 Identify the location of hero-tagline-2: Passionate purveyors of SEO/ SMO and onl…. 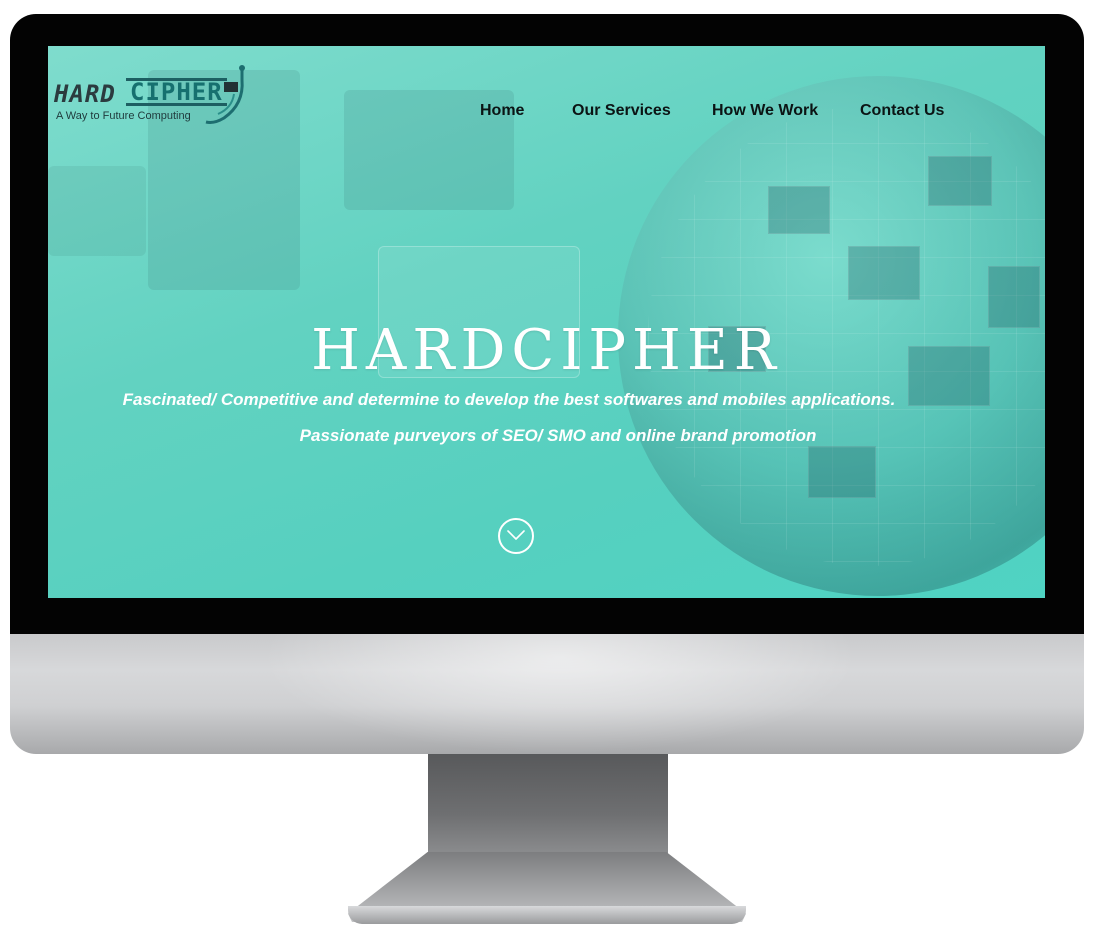
(558, 435).